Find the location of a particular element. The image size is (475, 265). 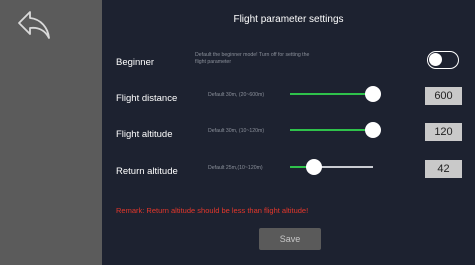

return-altitude-value: 42 is located at coordinates (443, 169).